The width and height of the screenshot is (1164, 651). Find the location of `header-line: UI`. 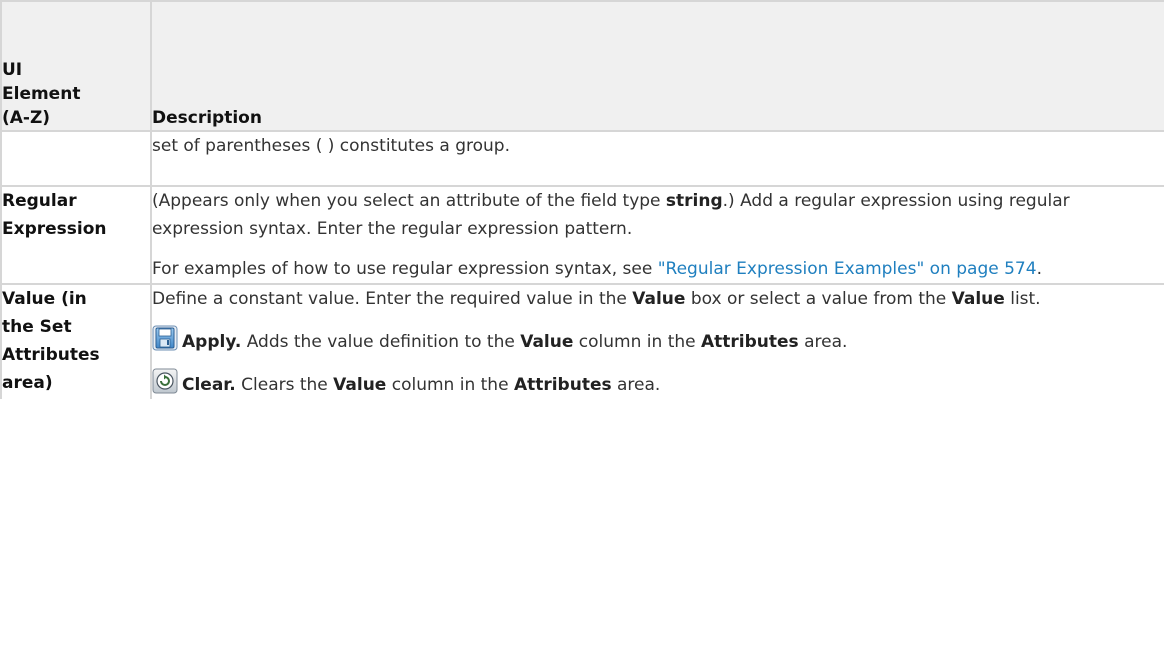

header-line: UI is located at coordinates (12, 70).